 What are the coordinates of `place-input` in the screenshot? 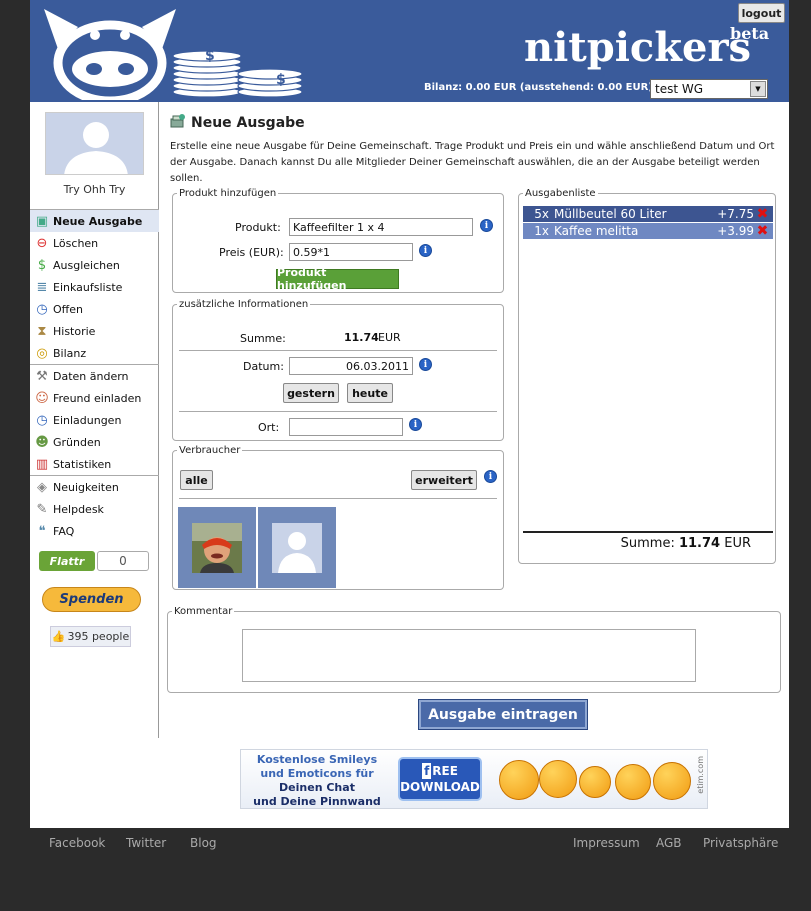 It's located at (346, 427).